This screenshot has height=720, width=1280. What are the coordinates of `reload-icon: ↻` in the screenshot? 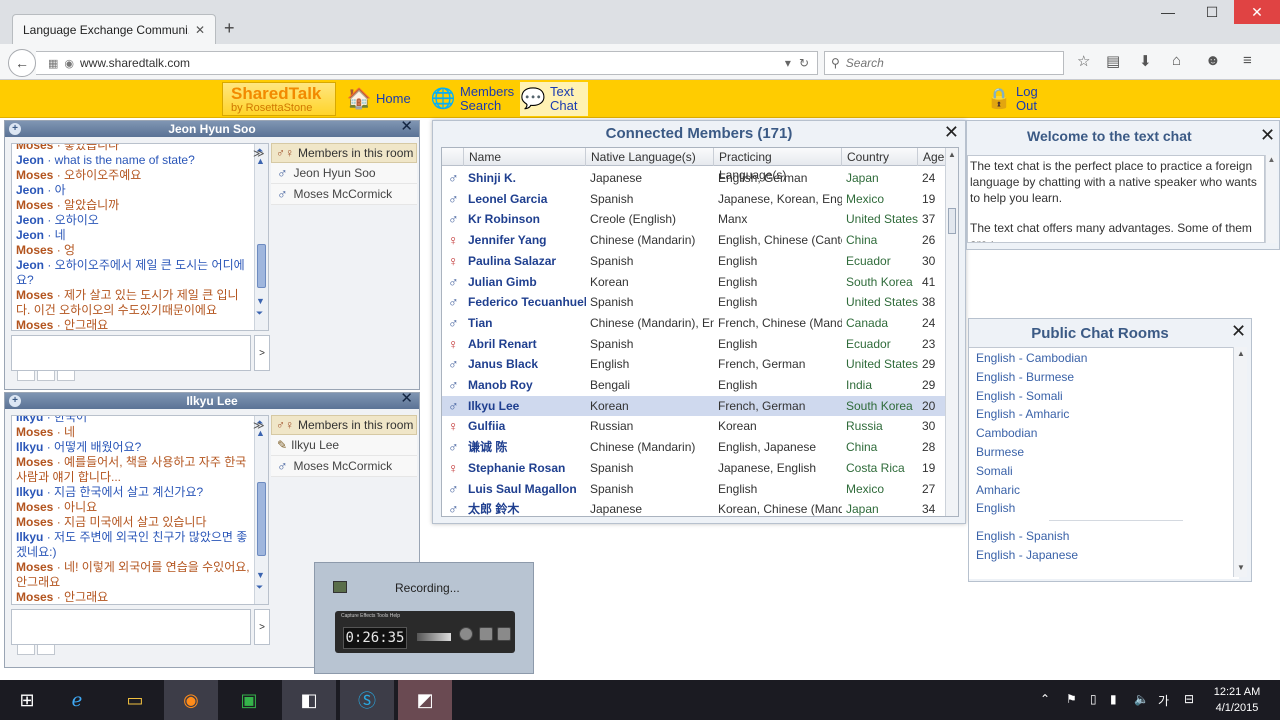 It's located at (804, 63).